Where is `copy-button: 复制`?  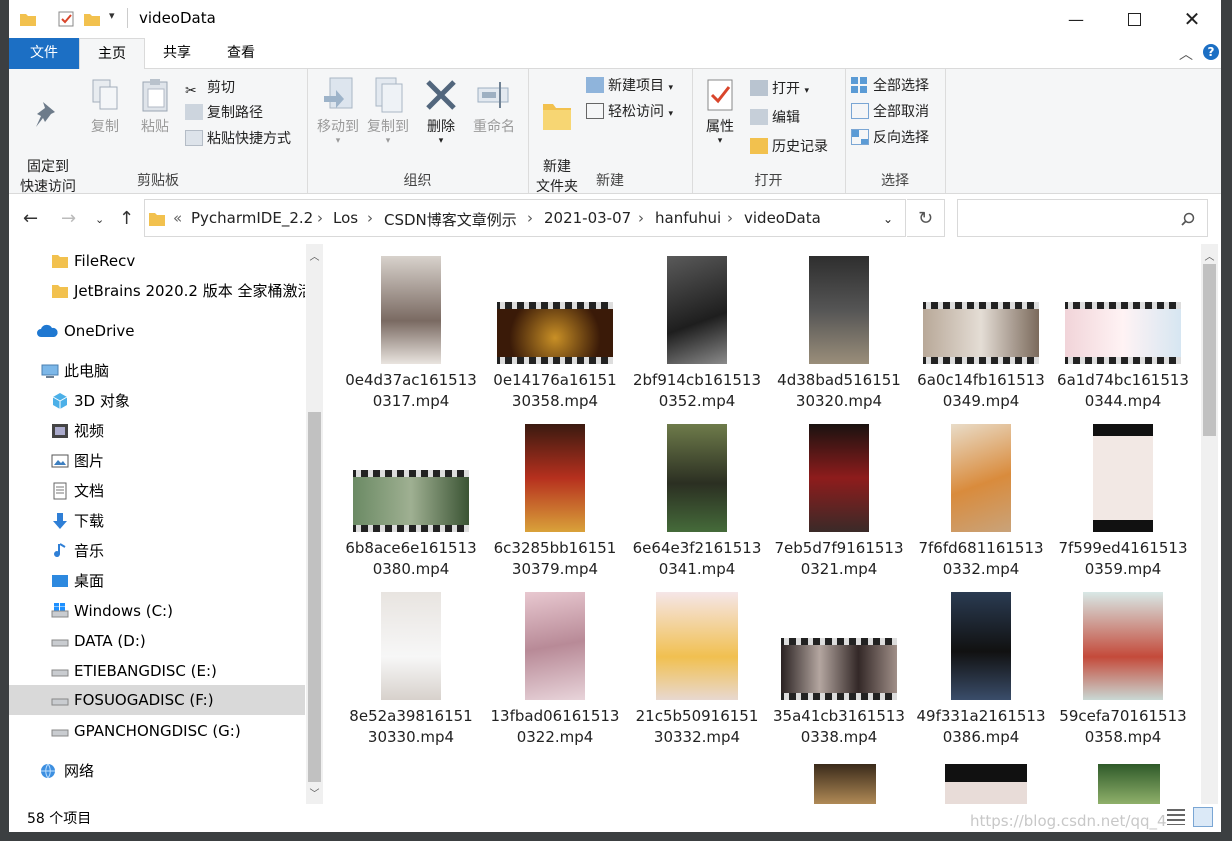
copy-button: 复制 is located at coordinates (105, 106).